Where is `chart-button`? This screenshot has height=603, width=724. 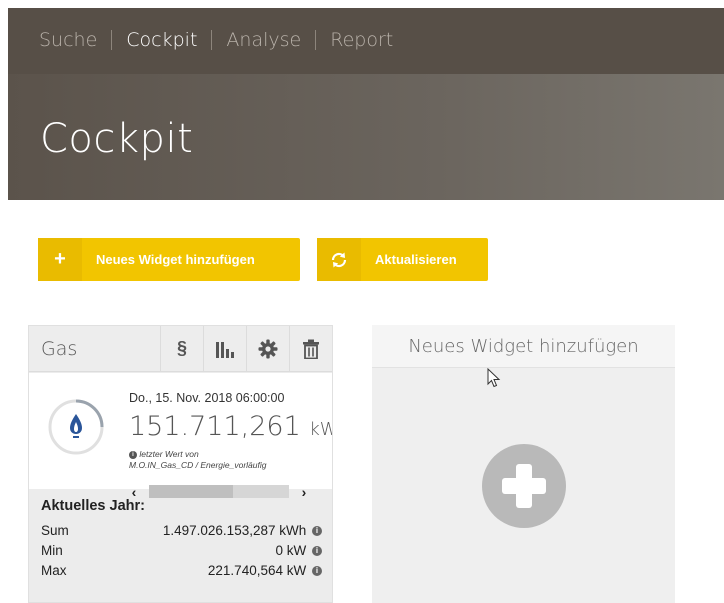
chart-button is located at coordinates (224, 349).